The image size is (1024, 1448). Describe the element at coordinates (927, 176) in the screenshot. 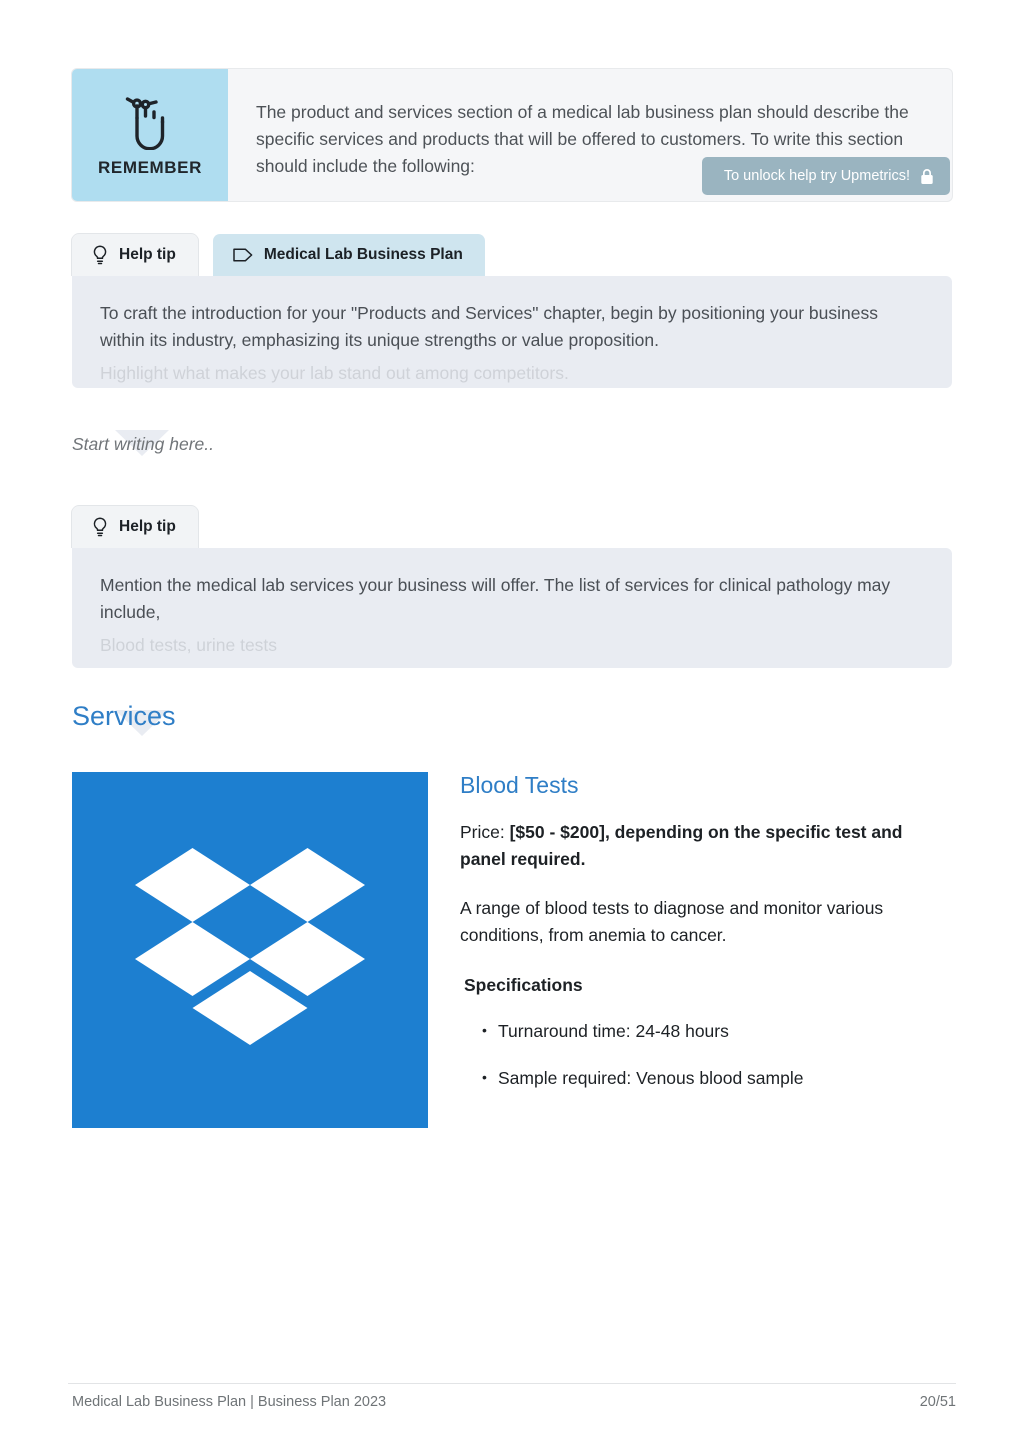

I see `lock-icon` at that location.